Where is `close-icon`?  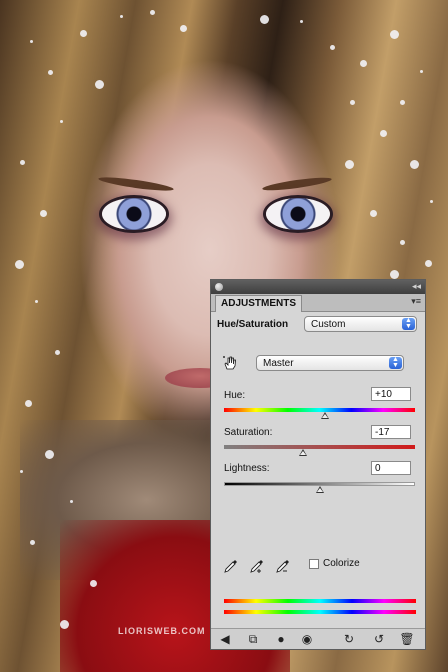 close-icon is located at coordinates (219, 287).